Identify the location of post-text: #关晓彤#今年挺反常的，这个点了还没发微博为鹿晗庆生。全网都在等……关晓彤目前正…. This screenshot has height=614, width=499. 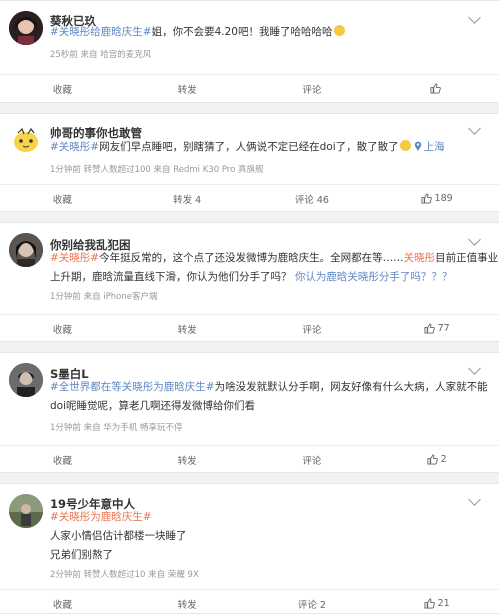
(274, 267).